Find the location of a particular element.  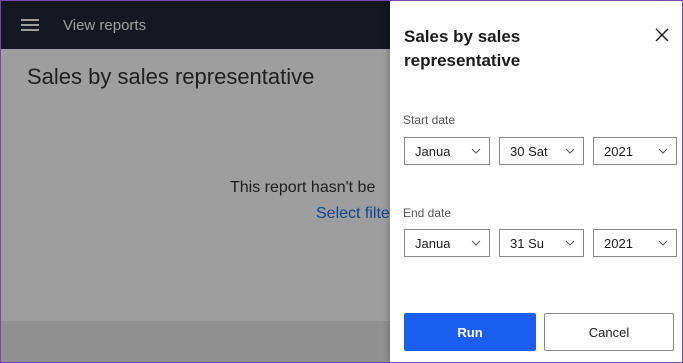

end-day-value: 31 Su is located at coordinates (527, 243).